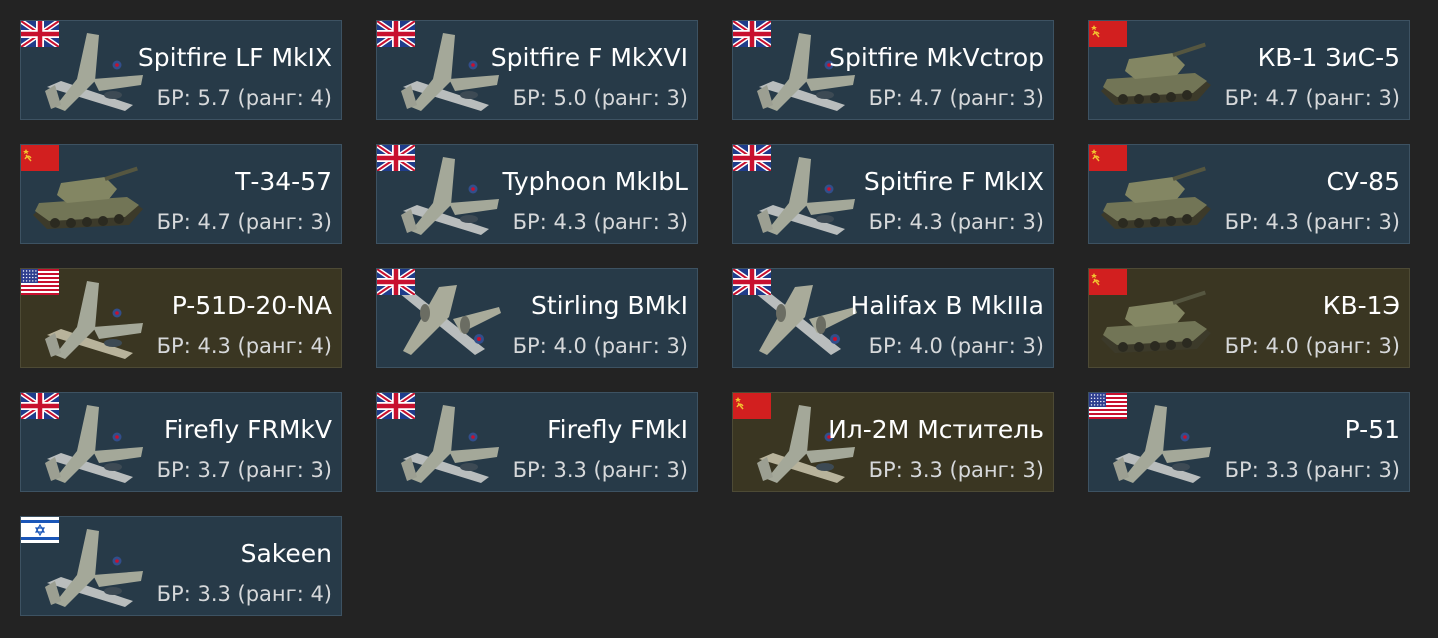 The image size is (1438, 638). I want to click on battle-rating: БР: 5.0 (ранг: 3), so click(600, 98).